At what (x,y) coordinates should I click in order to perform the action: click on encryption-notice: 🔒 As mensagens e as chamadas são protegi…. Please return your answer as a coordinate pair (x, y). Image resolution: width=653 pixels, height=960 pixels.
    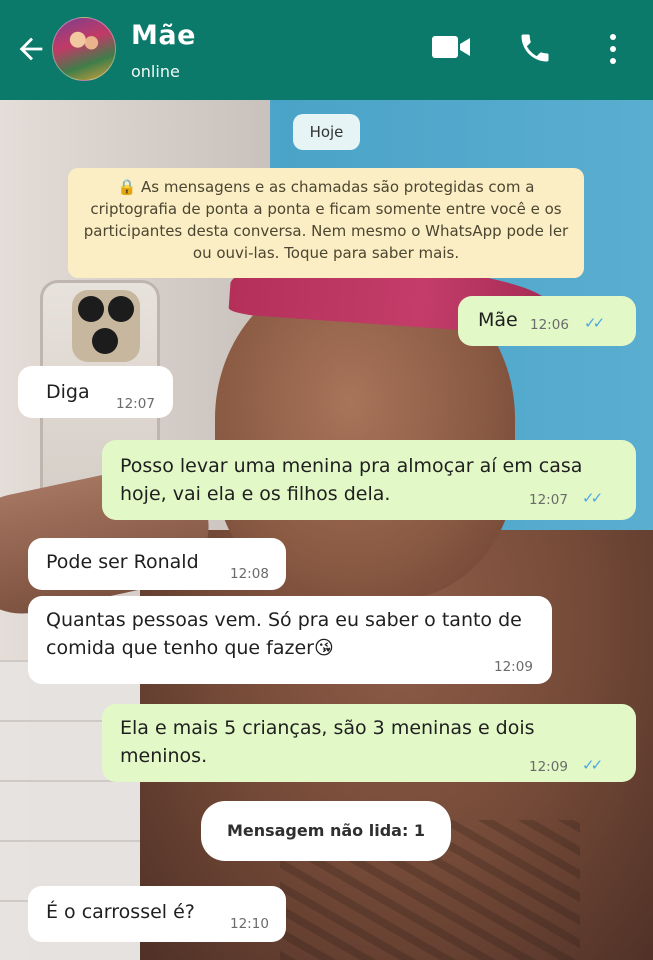
    Looking at the image, I should click on (326, 223).